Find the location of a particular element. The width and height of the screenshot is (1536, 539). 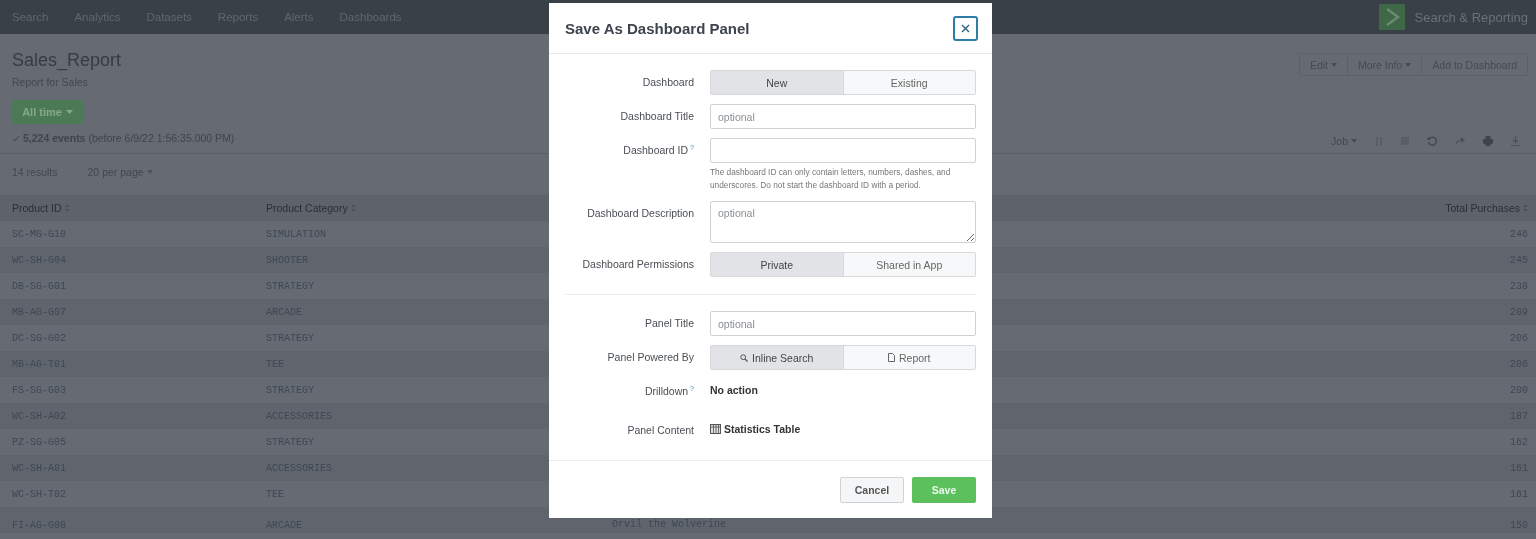

time-range-button: All time is located at coordinates (47, 112).